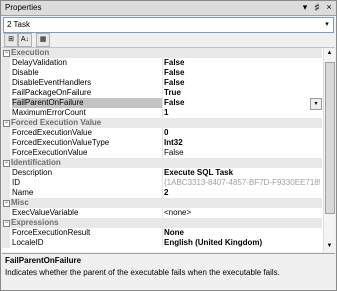  Describe the element at coordinates (162, 123) in the screenshot. I see `category-row: − Forced Execution Value` at that location.